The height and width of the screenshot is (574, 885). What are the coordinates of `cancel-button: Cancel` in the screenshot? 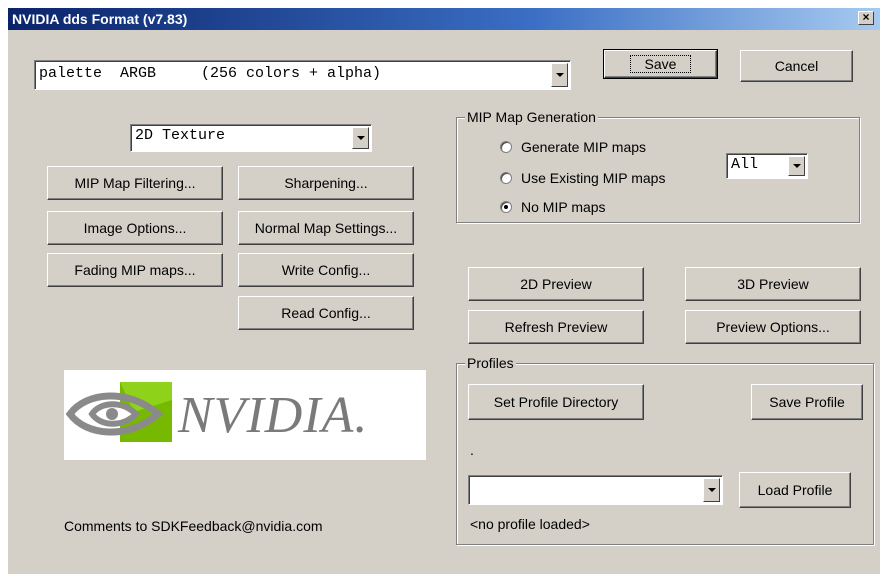 It's located at (796, 66).